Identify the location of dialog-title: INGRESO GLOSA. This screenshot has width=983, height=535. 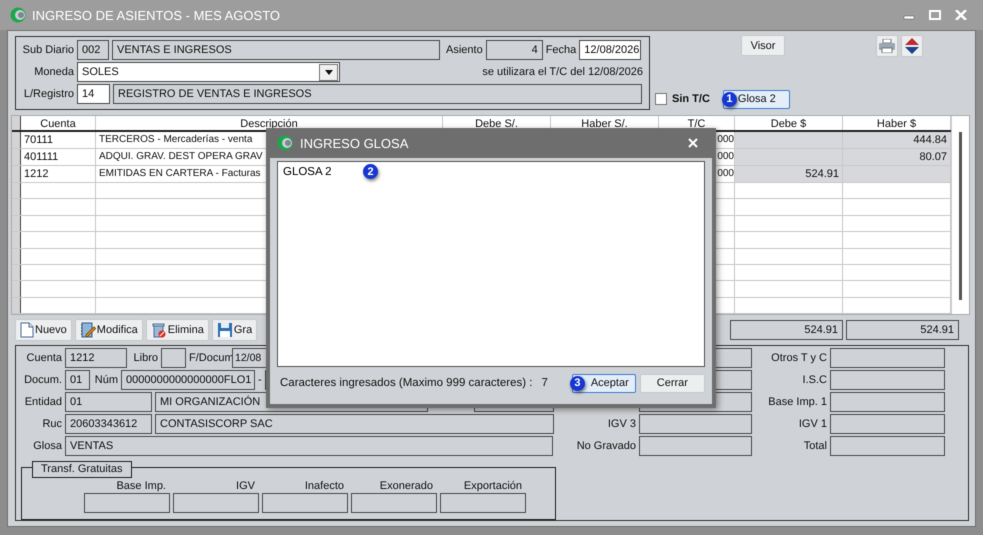
(354, 143).